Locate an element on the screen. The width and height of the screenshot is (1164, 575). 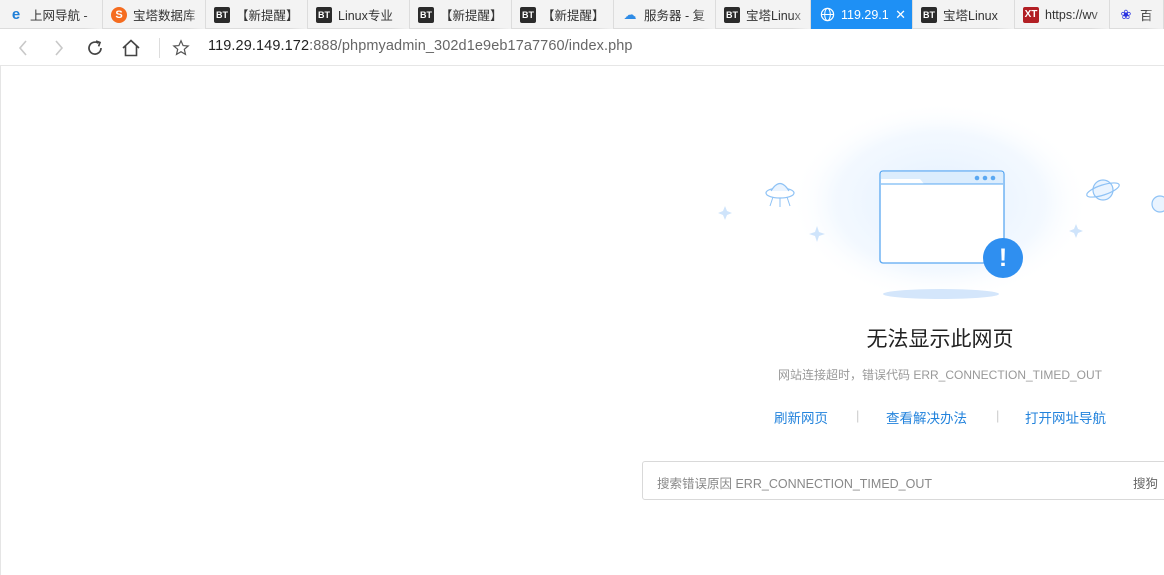
back-button is located at coordinates (23, 48).